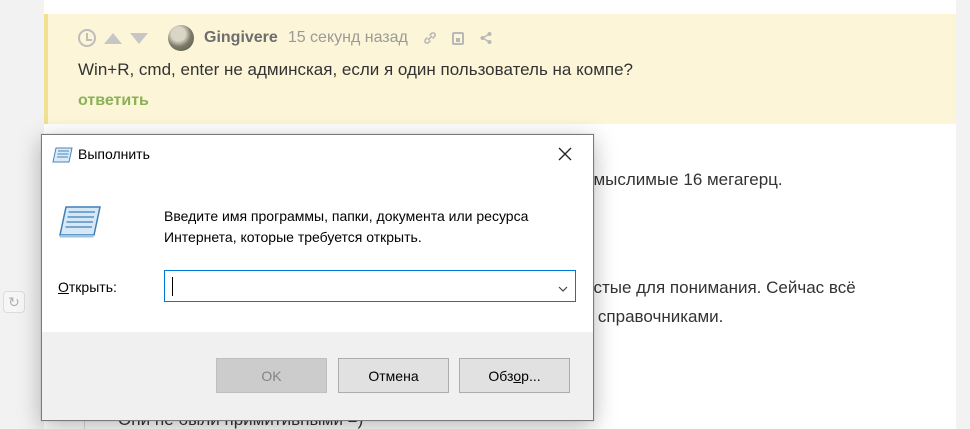  I want to click on background-text-line: остые для понимания. Сейчас всё, so click(720, 287).